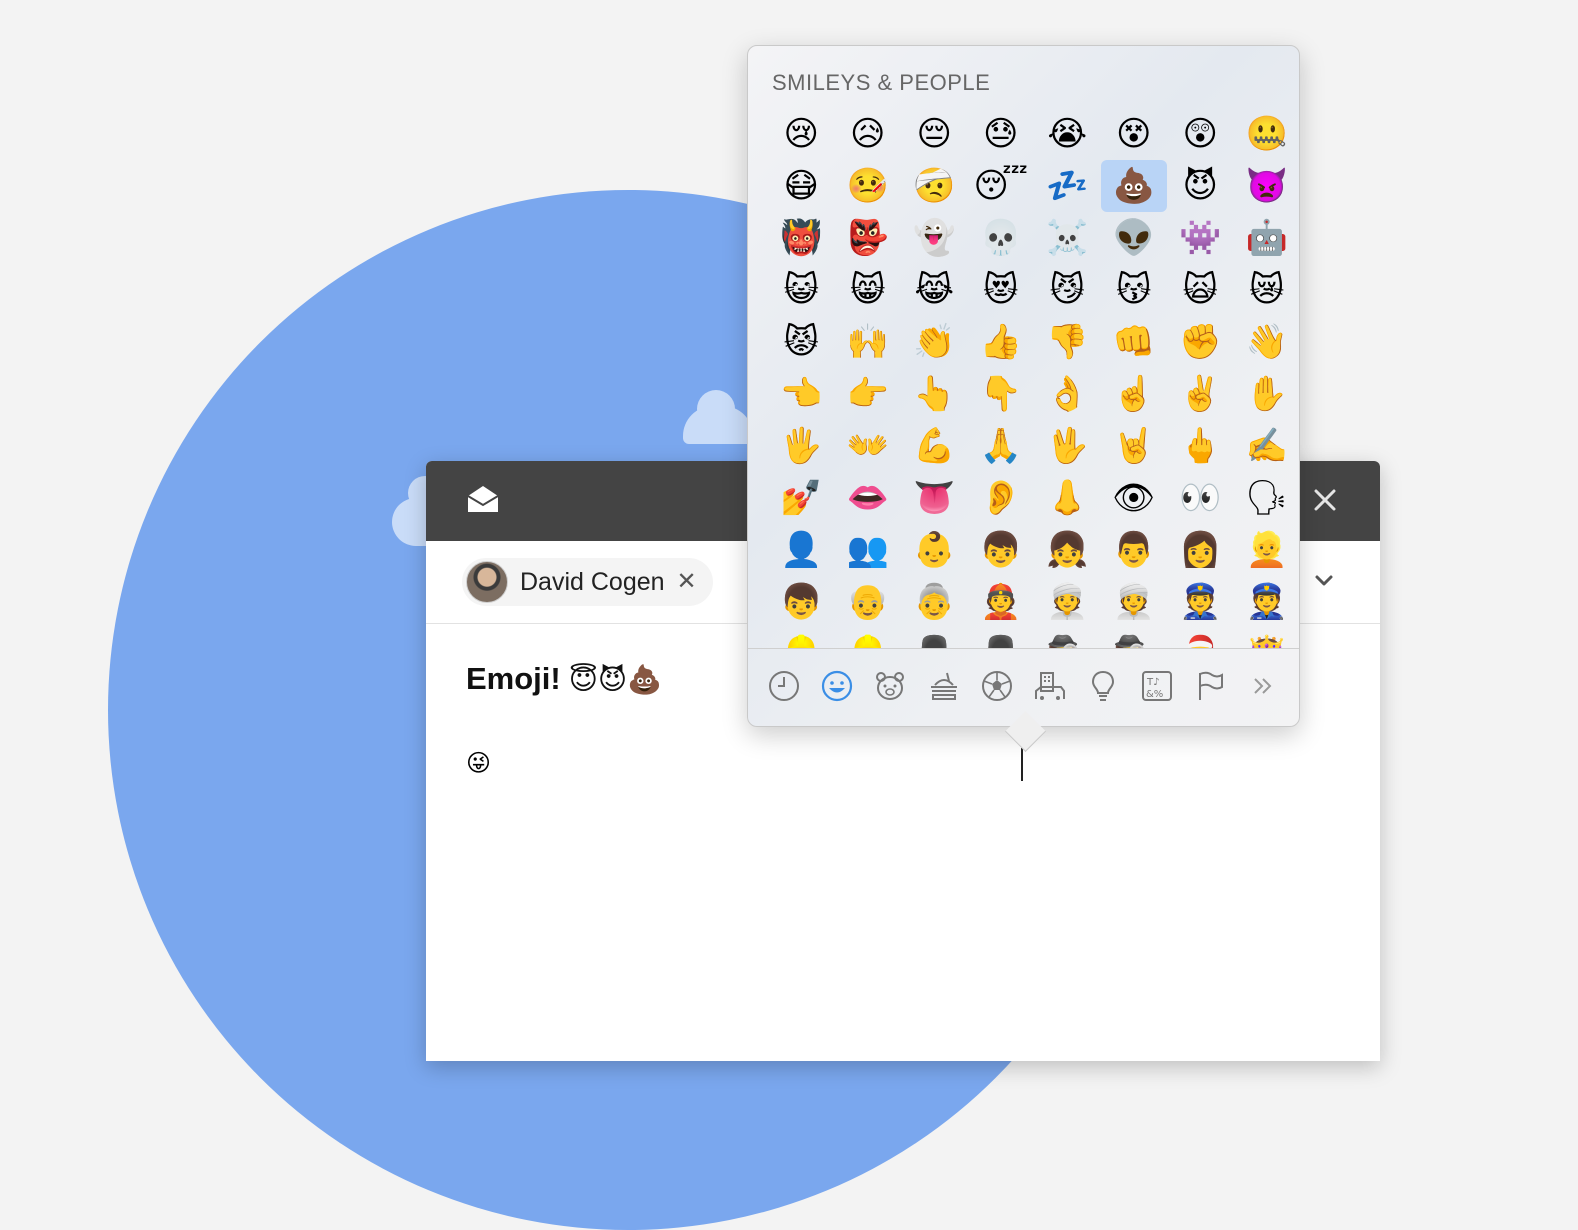 The width and height of the screenshot is (1578, 1230). What do you see at coordinates (1103, 686) in the screenshot?
I see `category-objects` at bounding box center [1103, 686].